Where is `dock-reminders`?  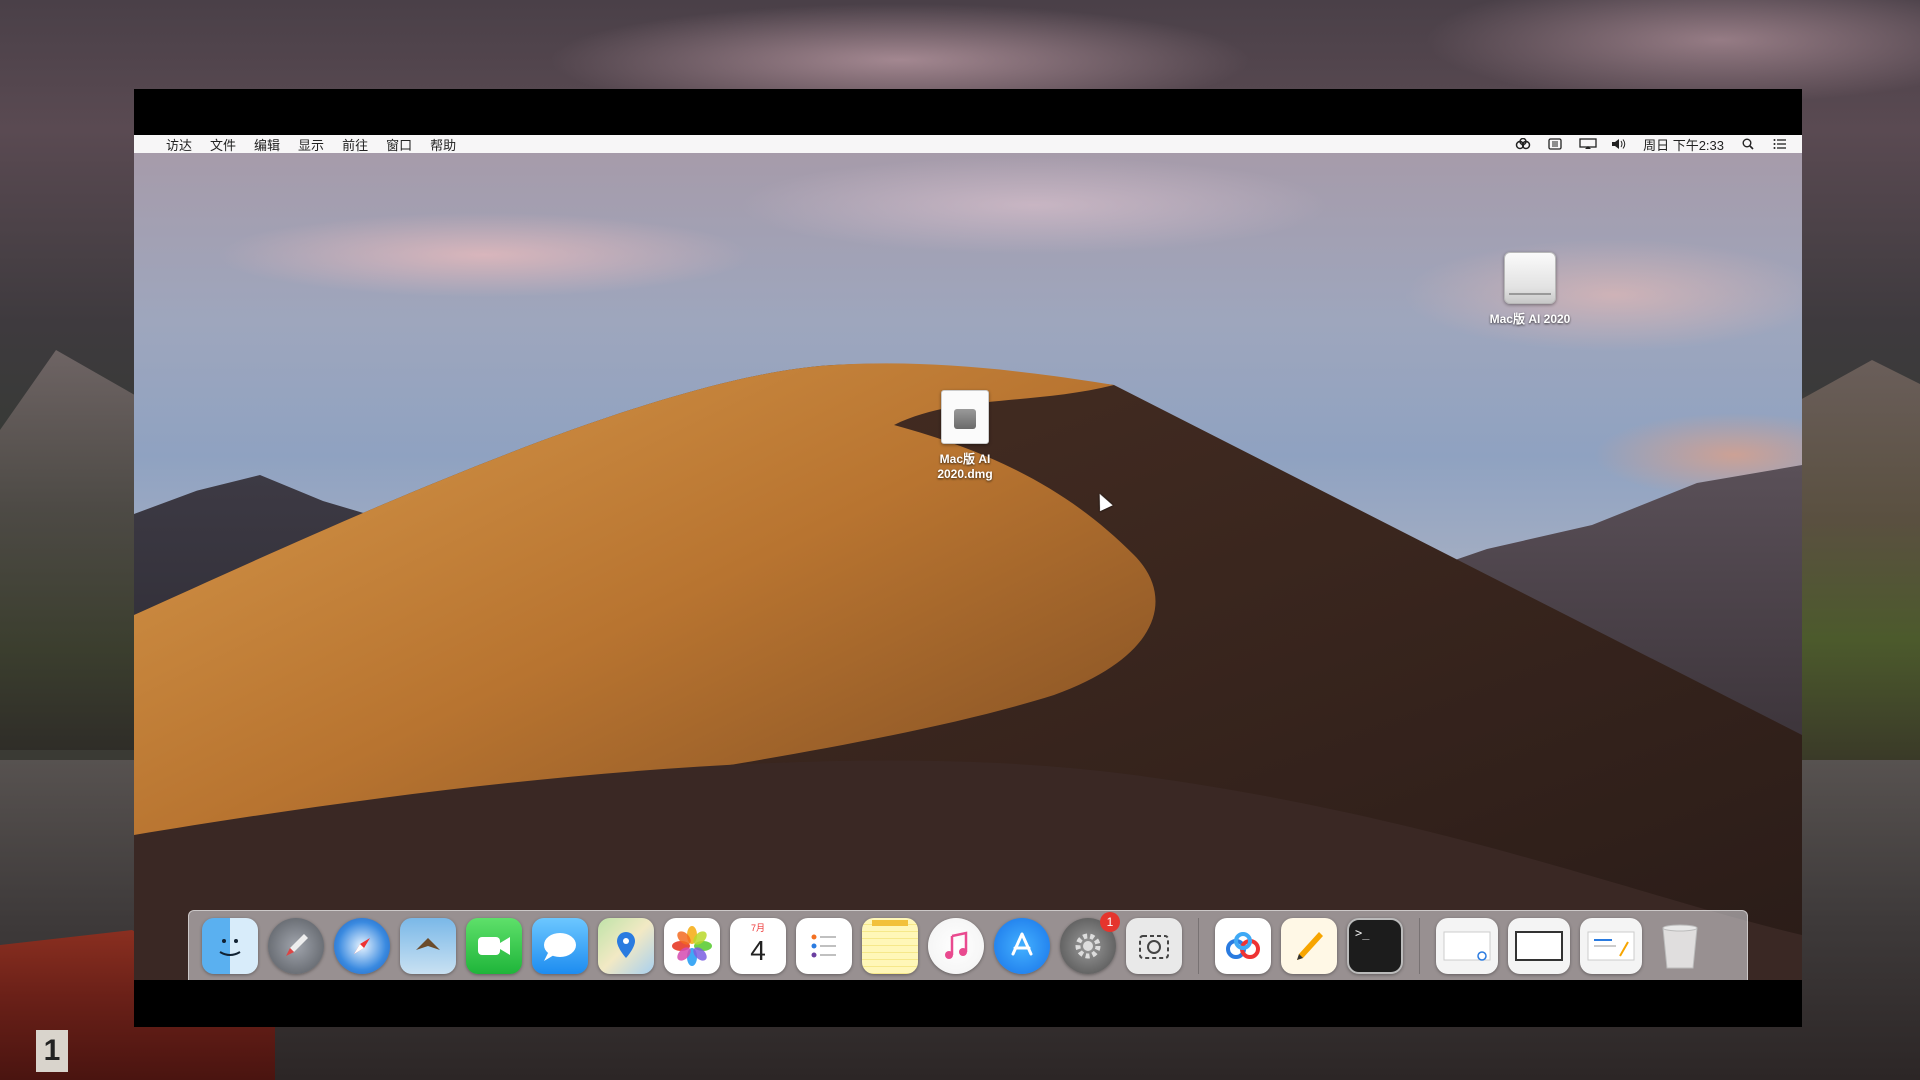
dock-reminders is located at coordinates (824, 945).